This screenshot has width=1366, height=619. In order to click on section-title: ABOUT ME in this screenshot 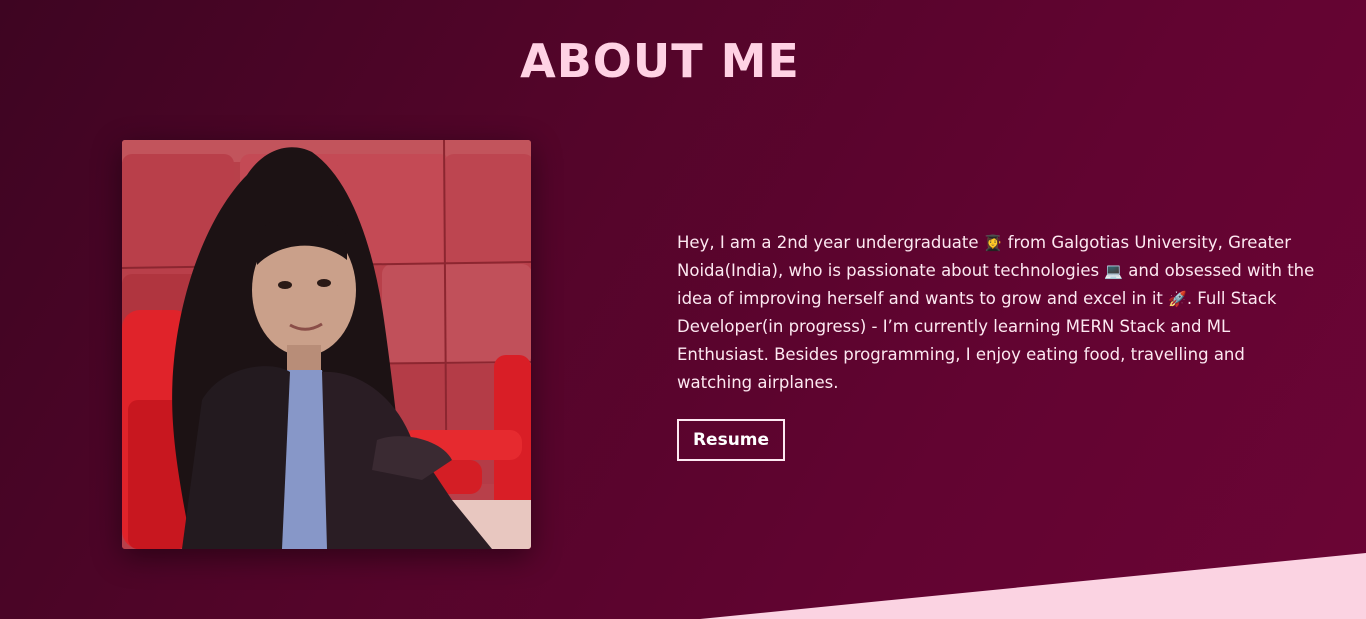, I will do `click(660, 61)`.